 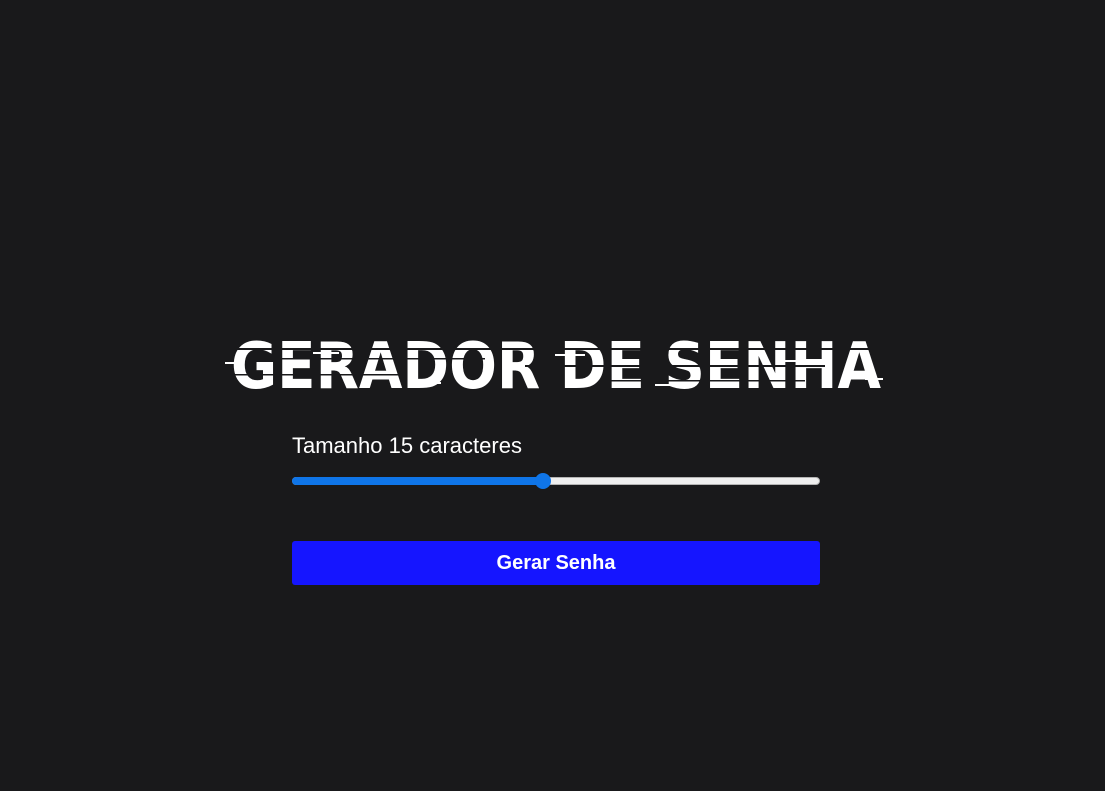 I want to click on length-label: Tamanho 15 caracteres, so click(x=556, y=446).